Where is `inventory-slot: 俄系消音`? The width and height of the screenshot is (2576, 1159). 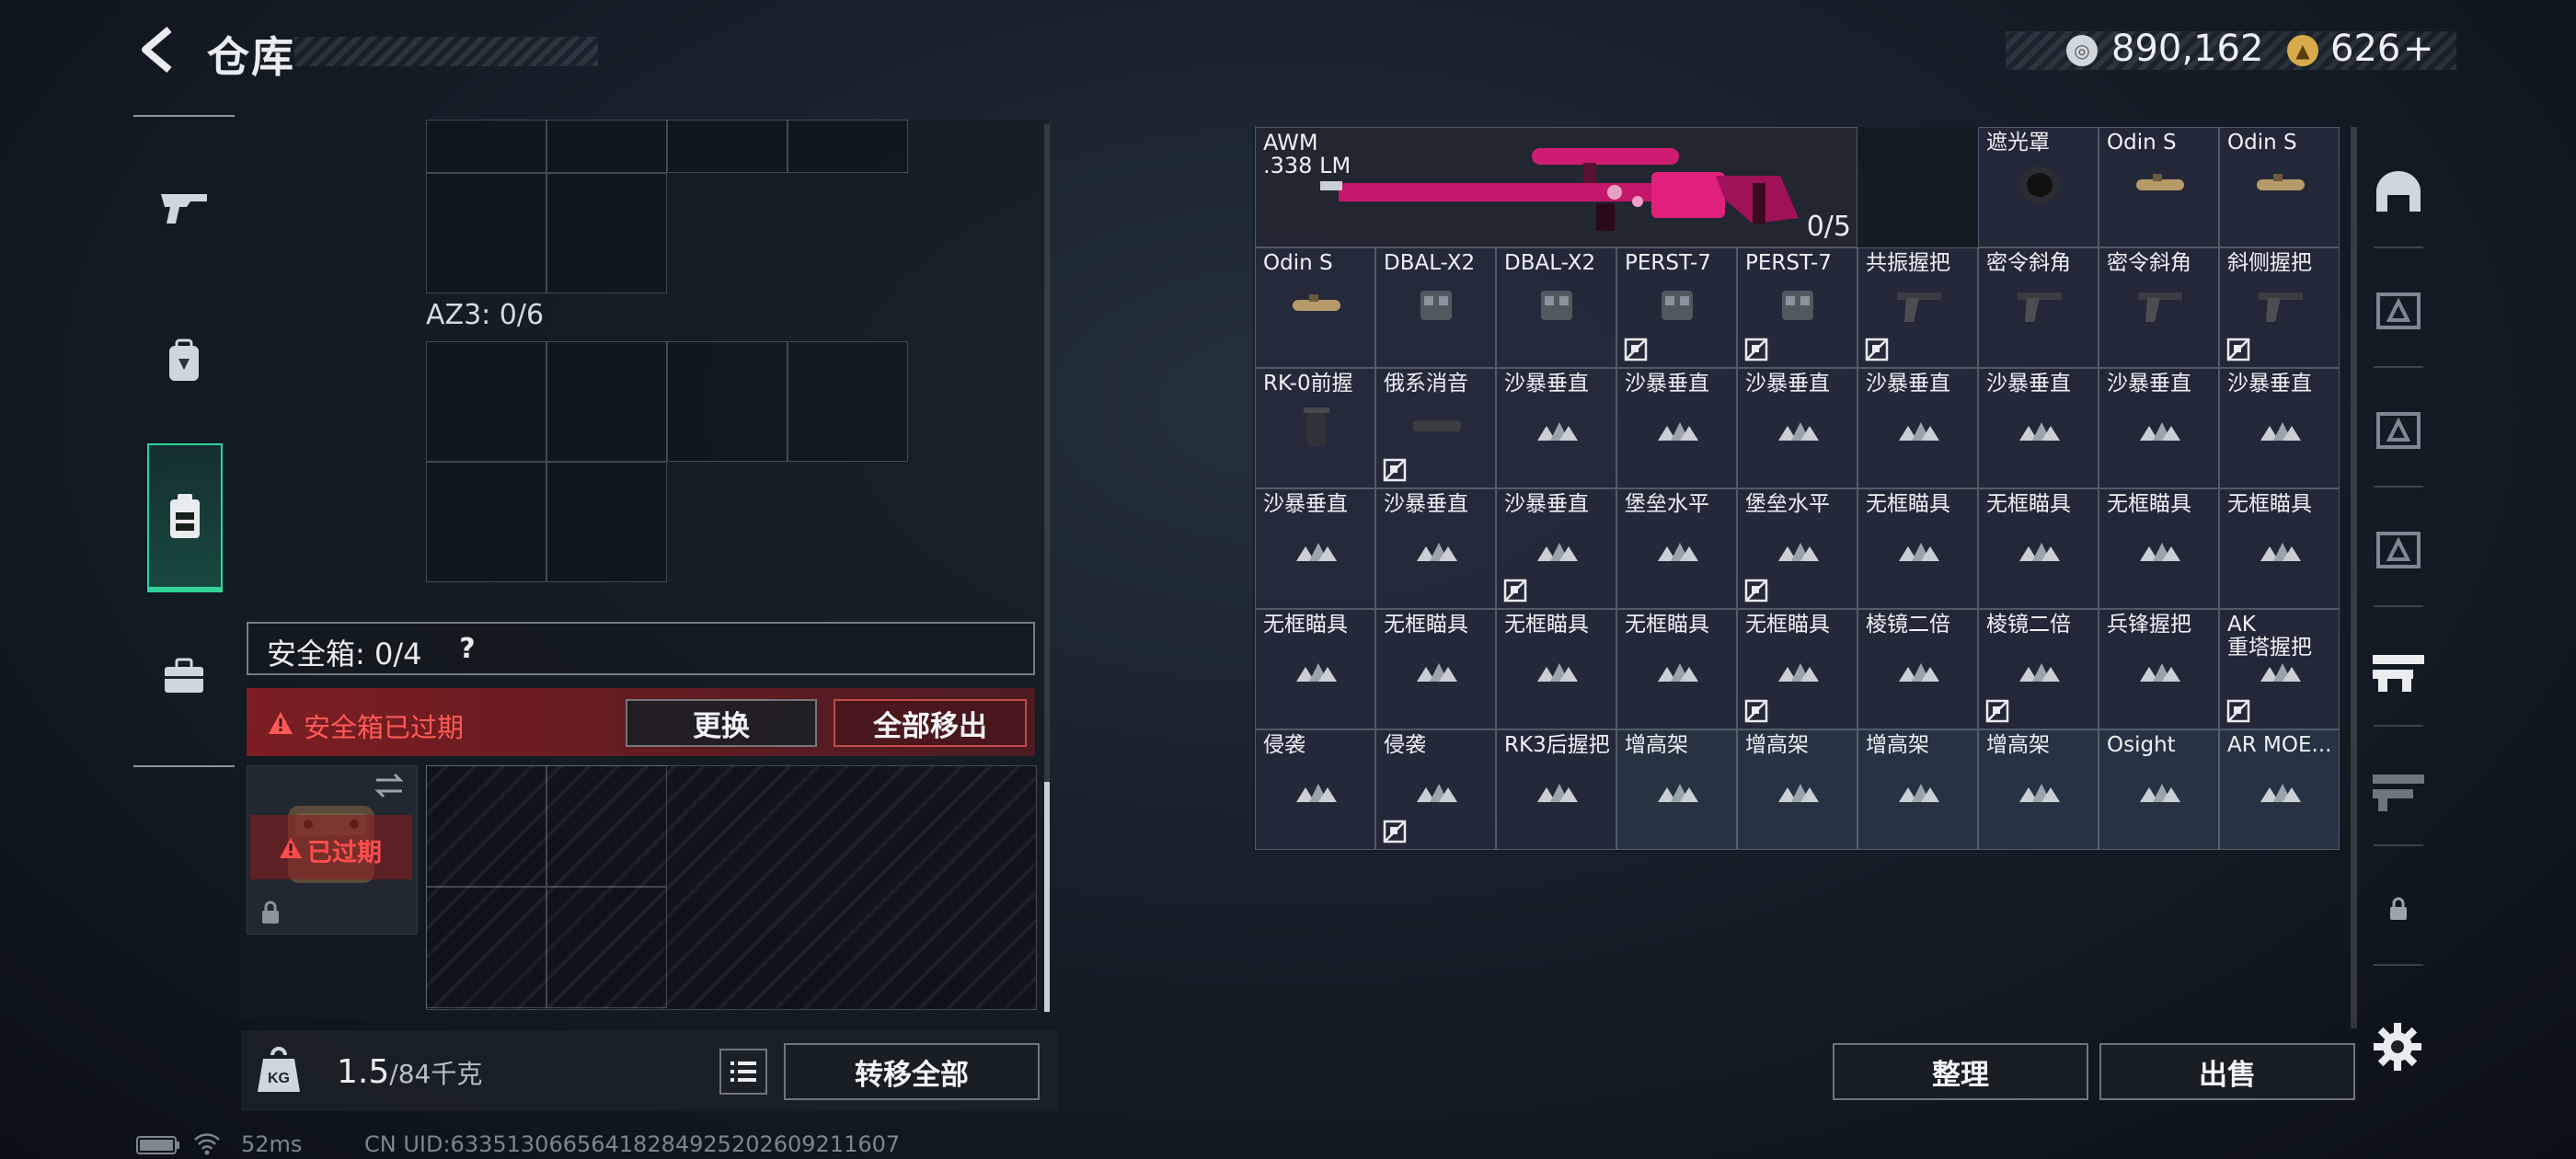 inventory-slot: 俄系消音 is located at coordinates (1435, 428).